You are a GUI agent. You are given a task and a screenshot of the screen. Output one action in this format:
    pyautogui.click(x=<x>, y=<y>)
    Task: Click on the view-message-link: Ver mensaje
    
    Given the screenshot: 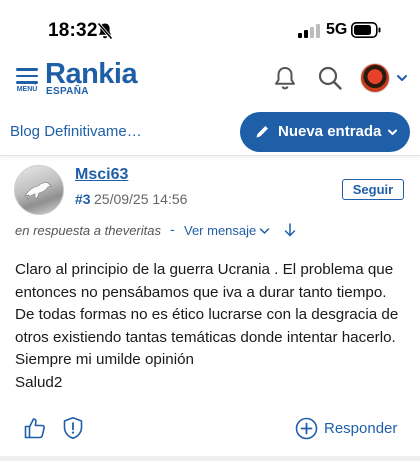 What is the action you would take?
    pyautogui.click(x=220, y=230)
    